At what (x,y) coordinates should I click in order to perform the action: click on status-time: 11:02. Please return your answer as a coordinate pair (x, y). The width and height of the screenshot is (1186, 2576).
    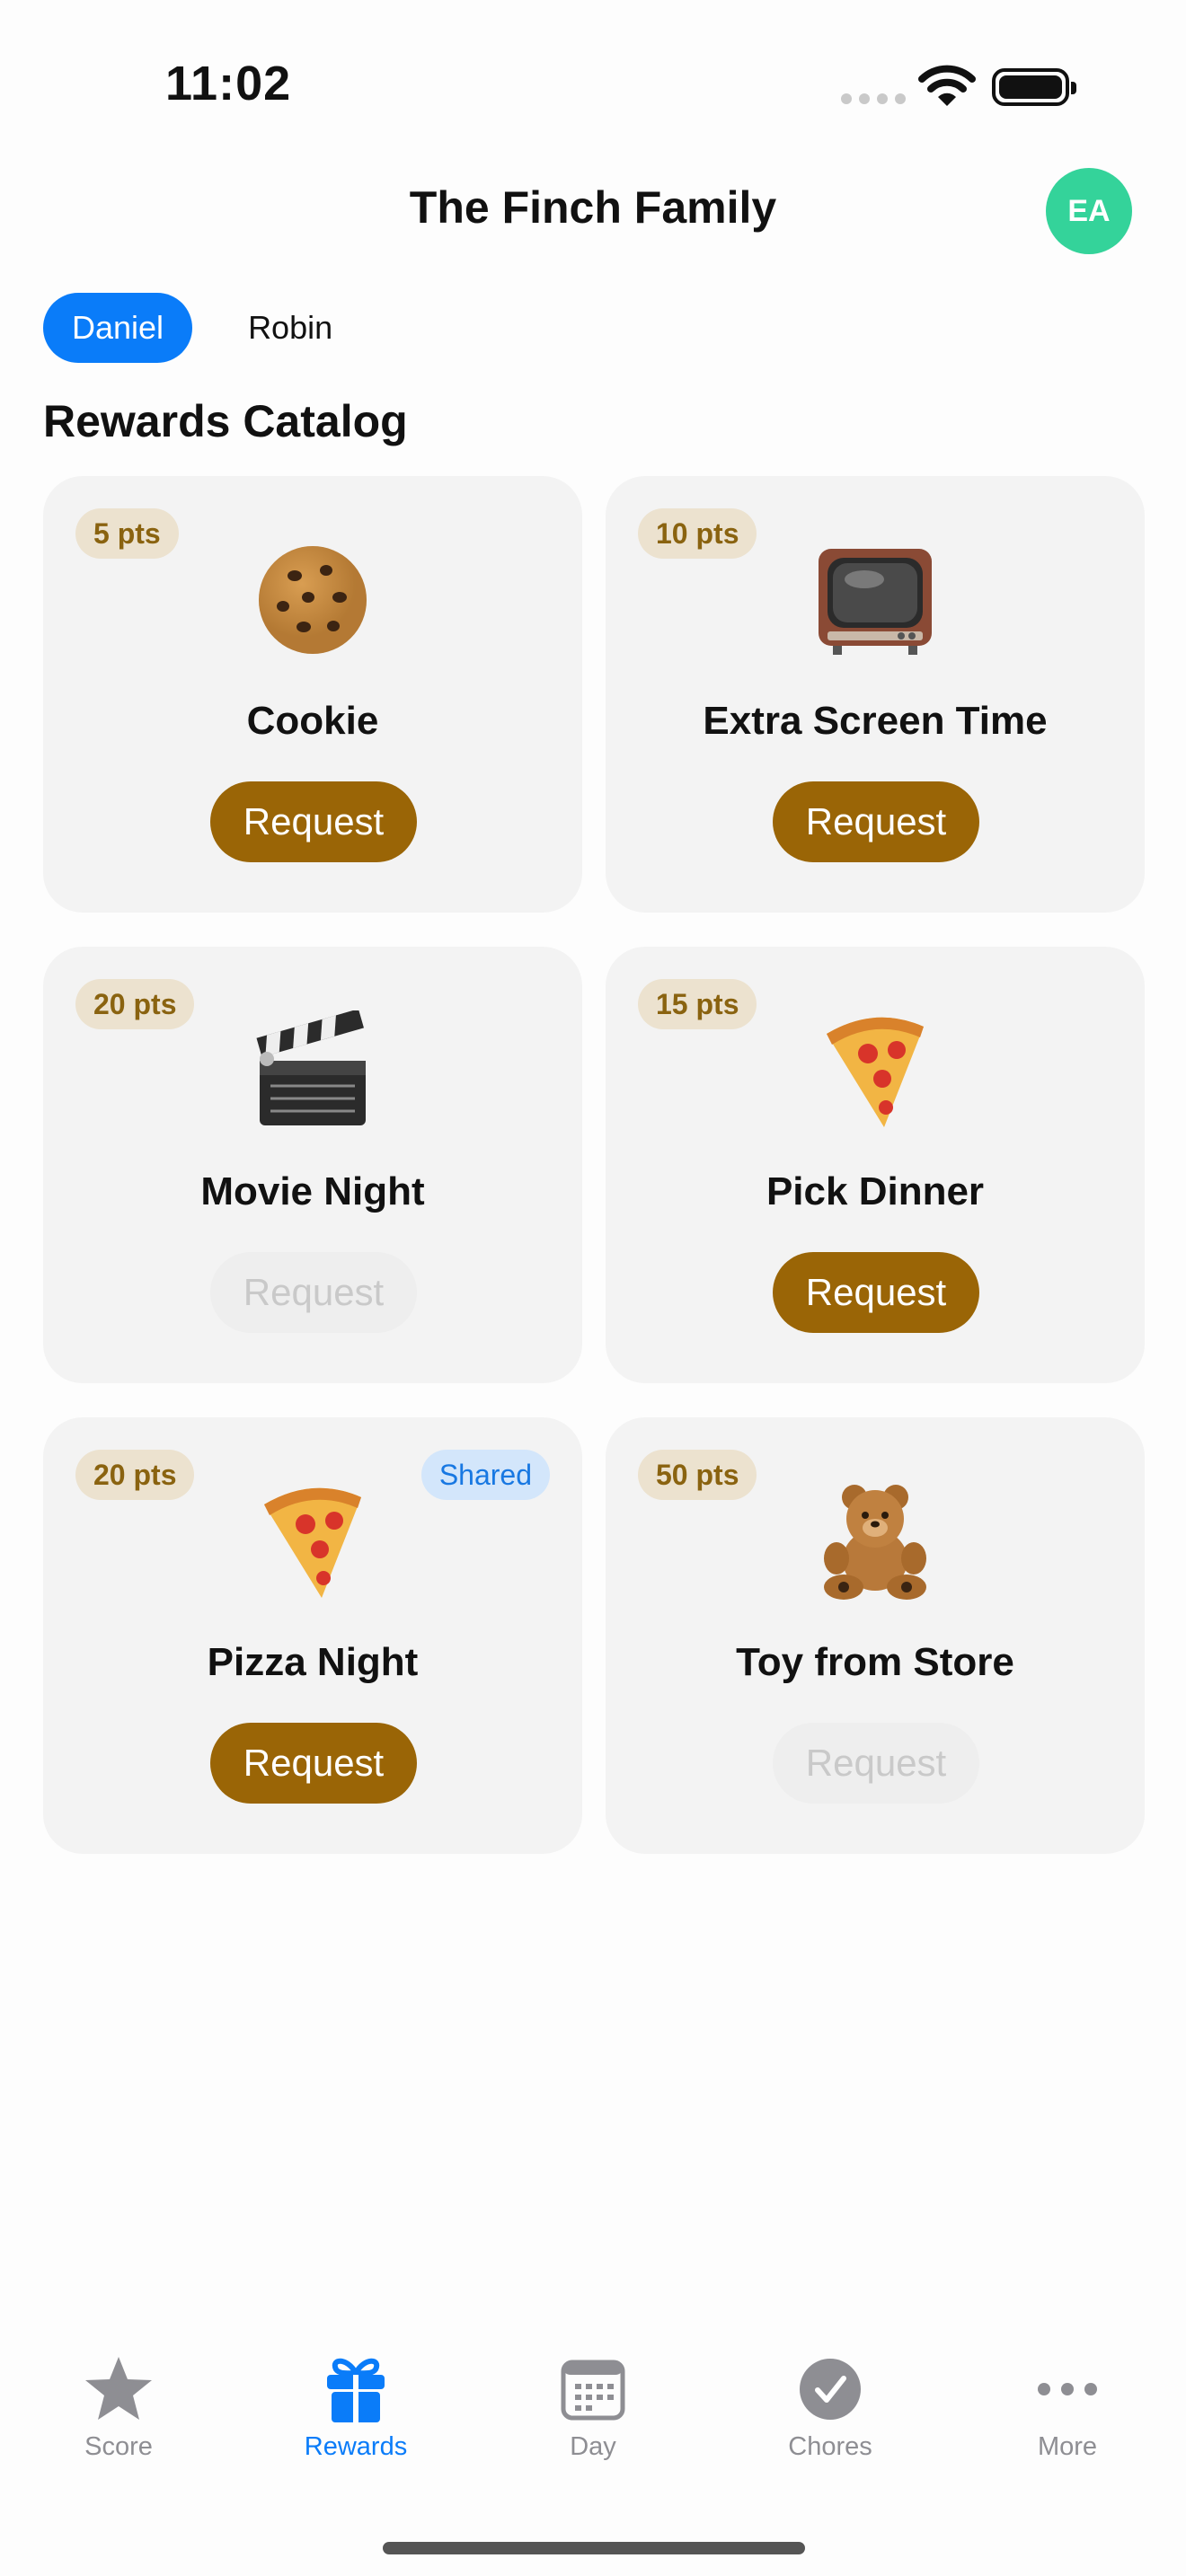
    Looking at the image, I should click on (228, 83).